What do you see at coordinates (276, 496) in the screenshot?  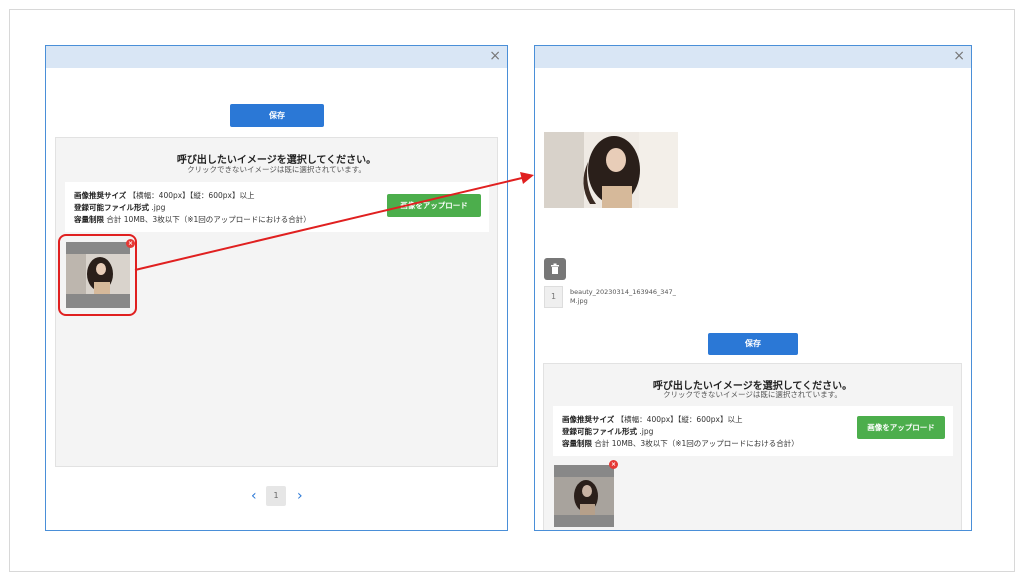 I see `page-number: 1` at bounding box center [276, 496].